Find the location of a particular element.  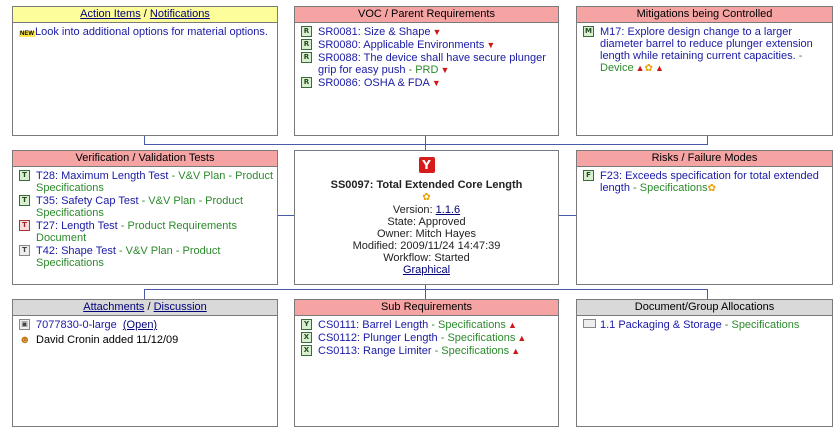

attachment-item: ▣ 7077830-0-large (Open) is located at coordinates (146, 325).